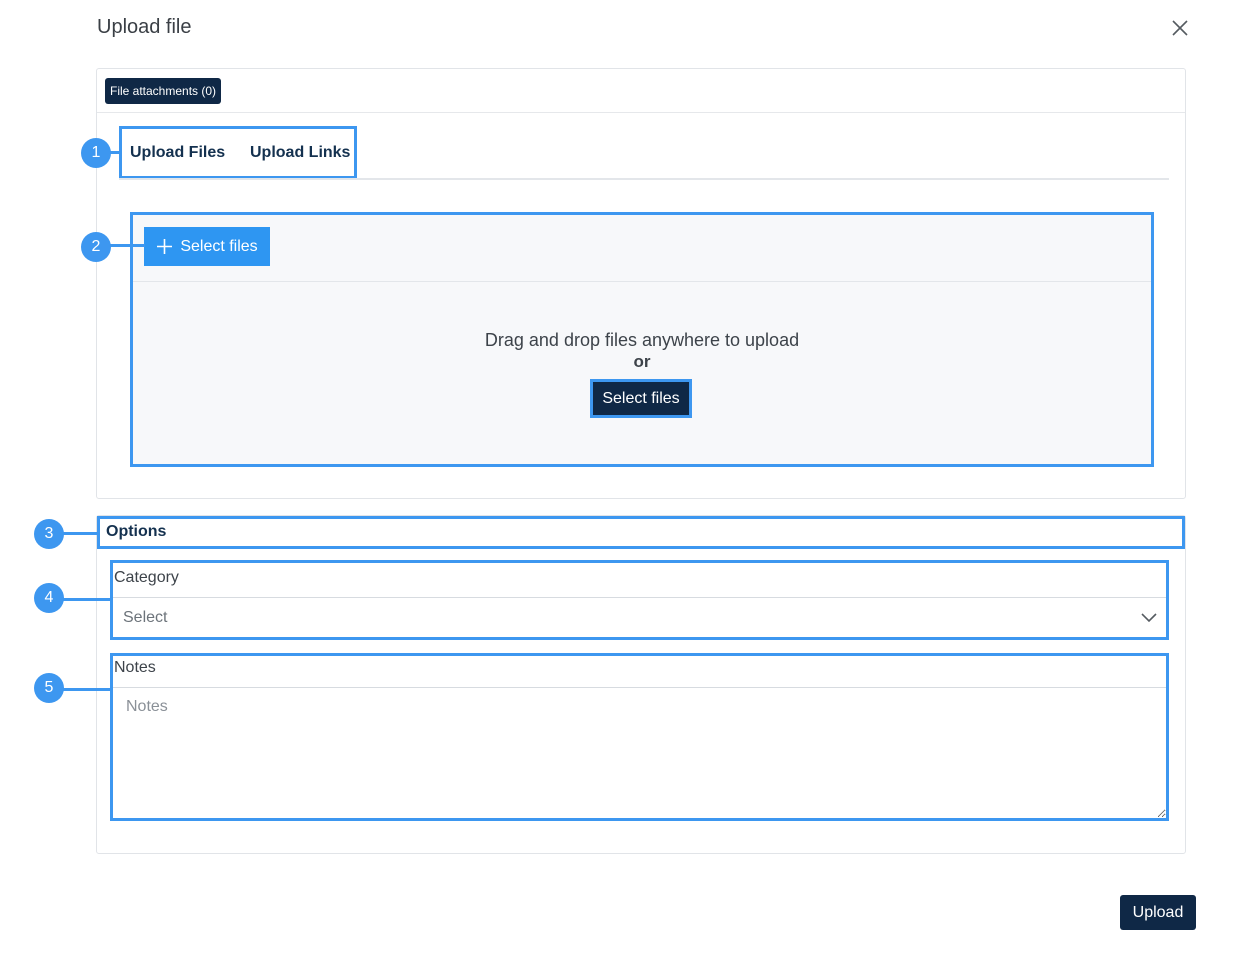 The image size is (1236, 954). What do you see at coordinates (135, 667) in the screenshot?
I see `notes-label: Notes` at bounding box center [135, 667].